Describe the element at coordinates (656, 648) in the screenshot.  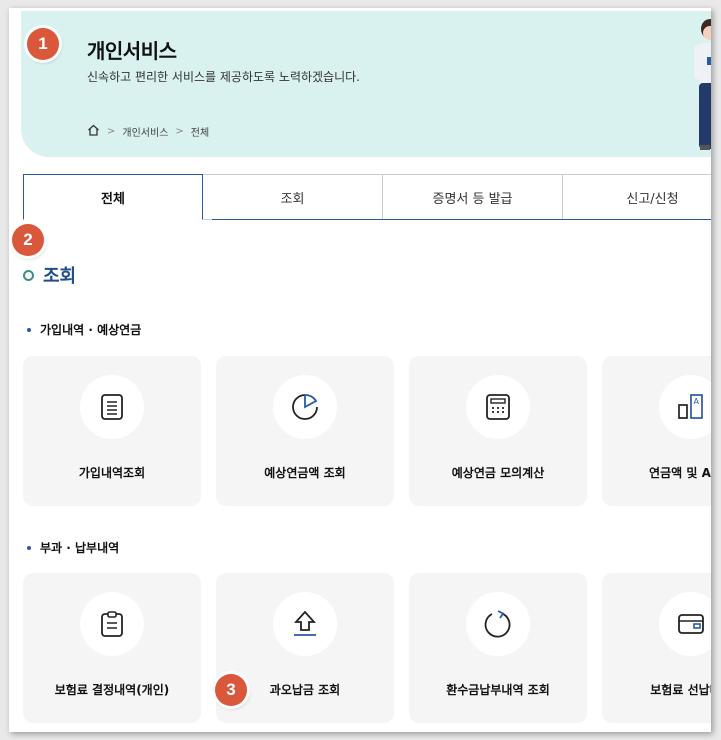
I see `service-card: 보험료 선납내역` at that location.